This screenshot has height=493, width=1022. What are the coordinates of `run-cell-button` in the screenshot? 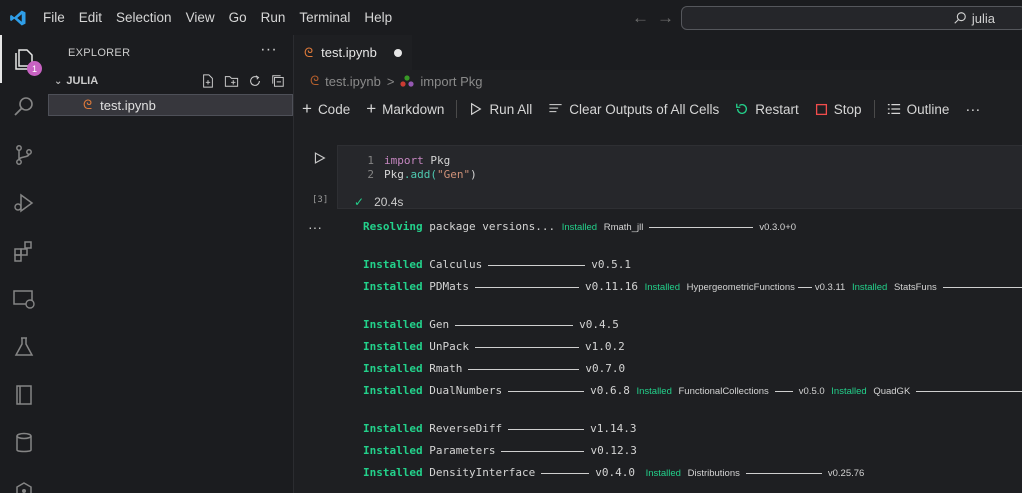 It's located at (319, 159).